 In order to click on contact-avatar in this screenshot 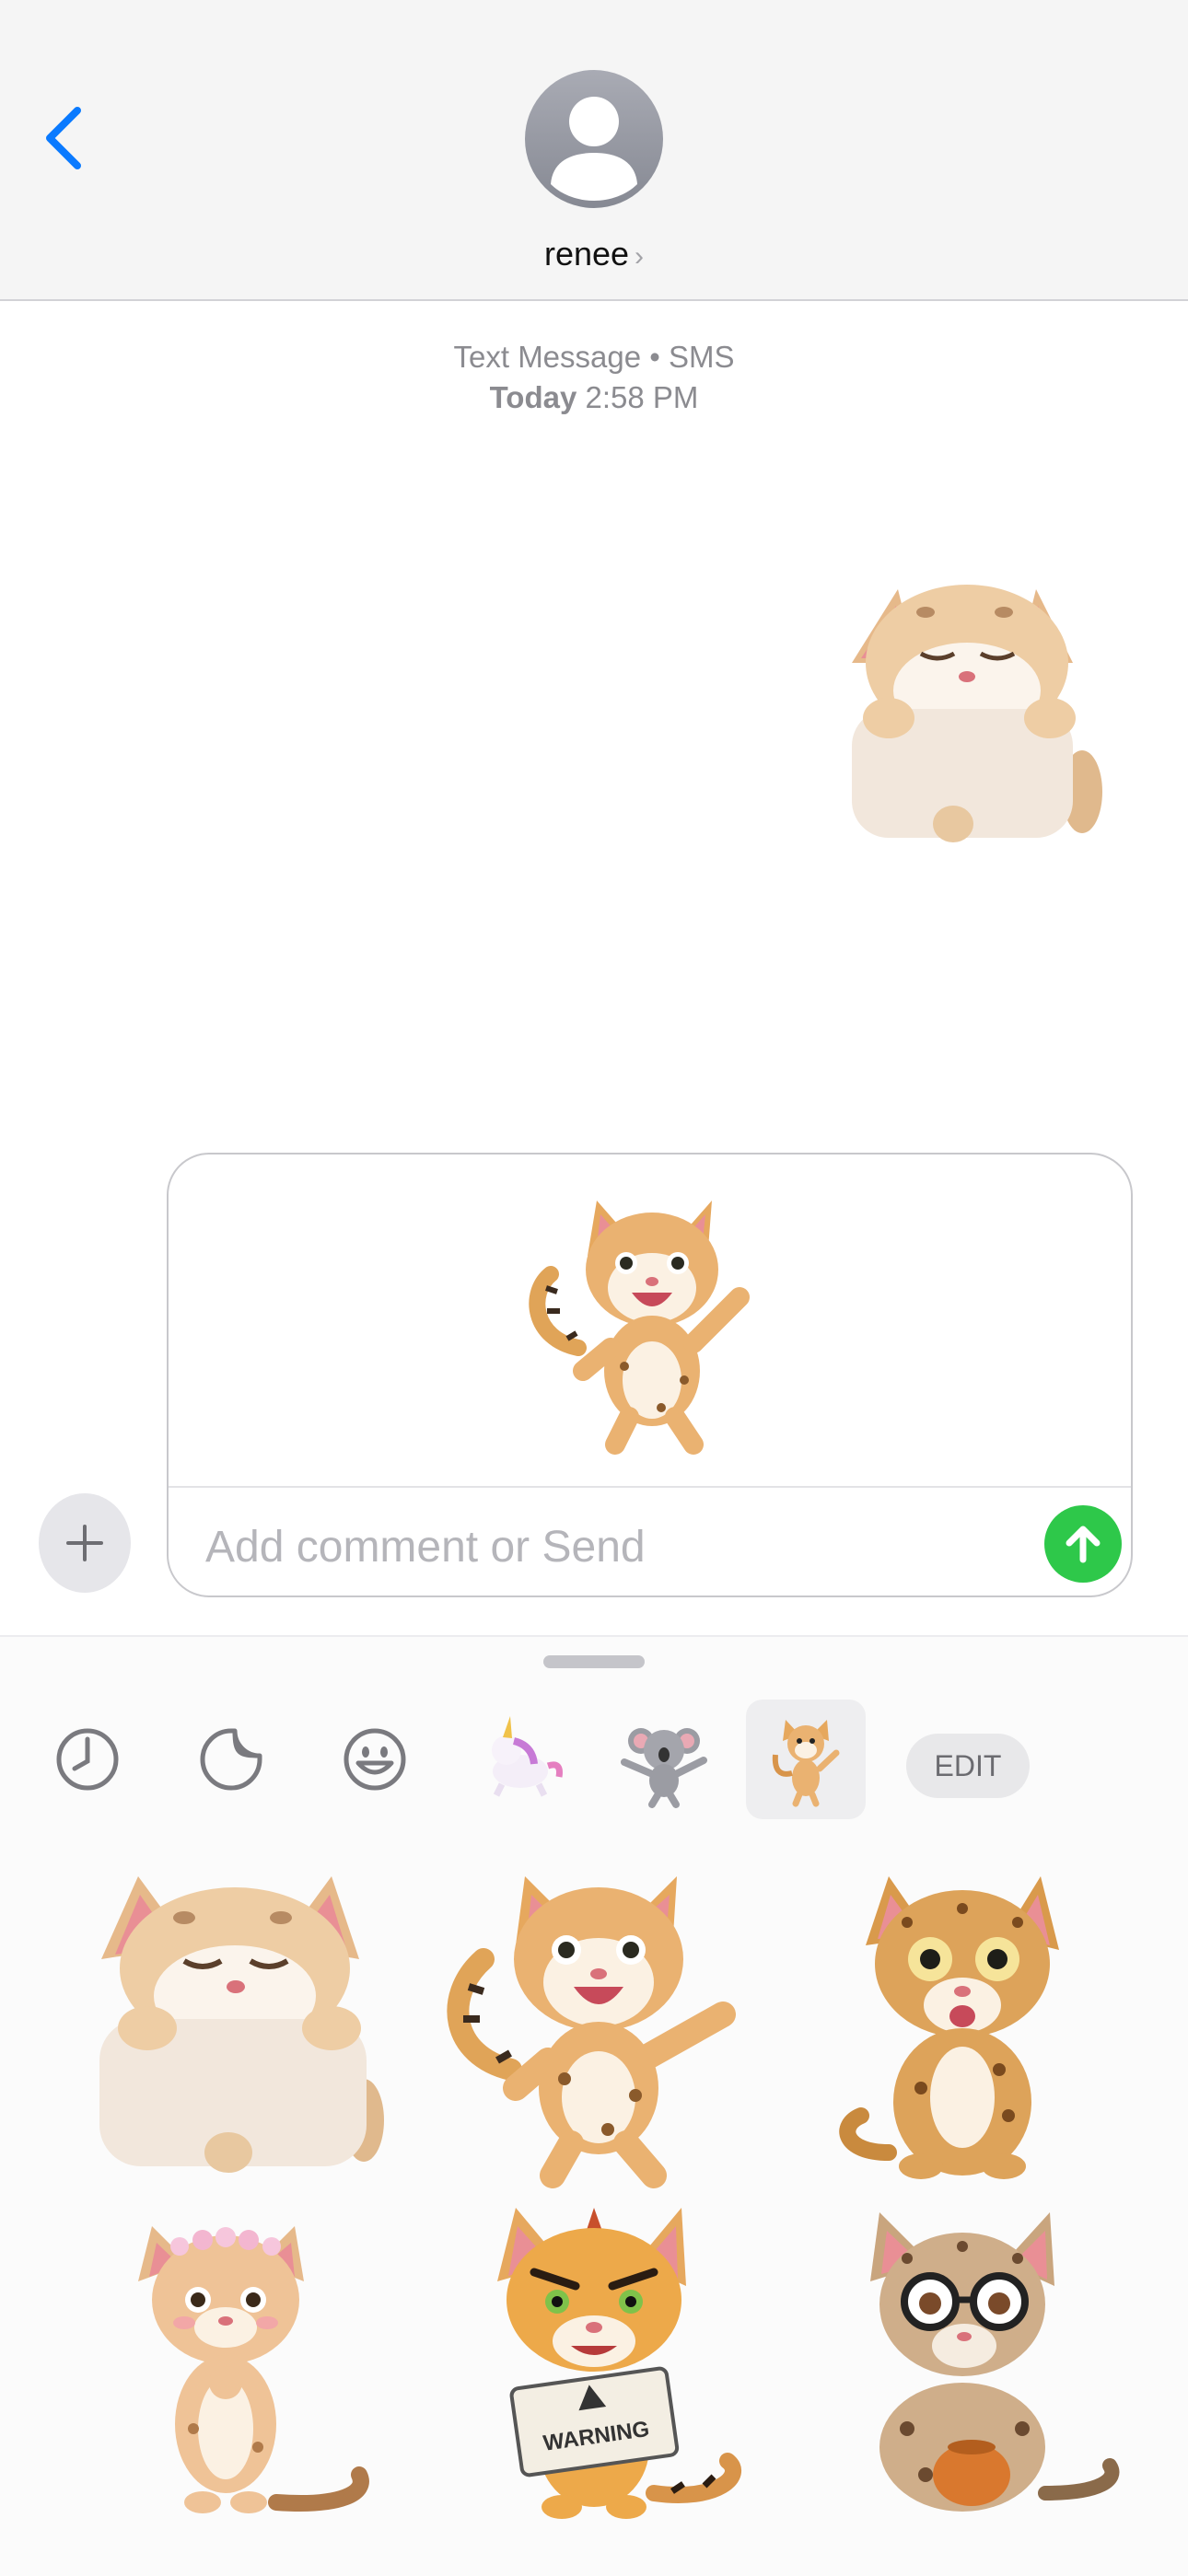, I will do `click(594, 139)`.